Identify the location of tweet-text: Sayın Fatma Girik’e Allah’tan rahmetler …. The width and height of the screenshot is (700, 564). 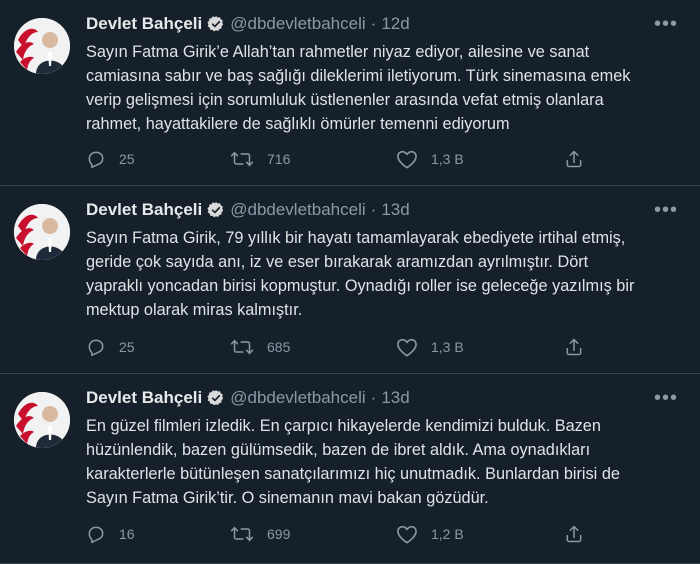
(386, 88).